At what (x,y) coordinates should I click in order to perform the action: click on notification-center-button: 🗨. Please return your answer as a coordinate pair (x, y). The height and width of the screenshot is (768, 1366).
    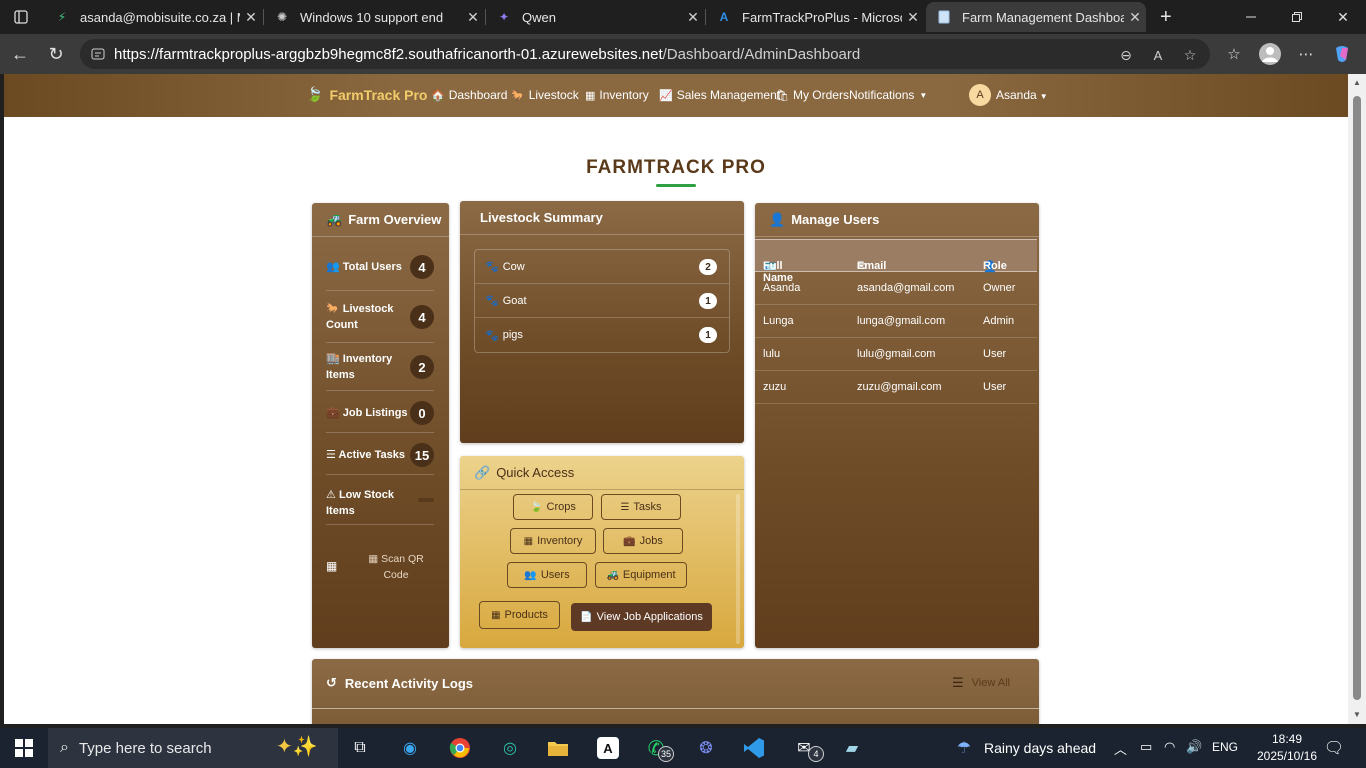
    Looking at the image, I should click on (1334, 748).